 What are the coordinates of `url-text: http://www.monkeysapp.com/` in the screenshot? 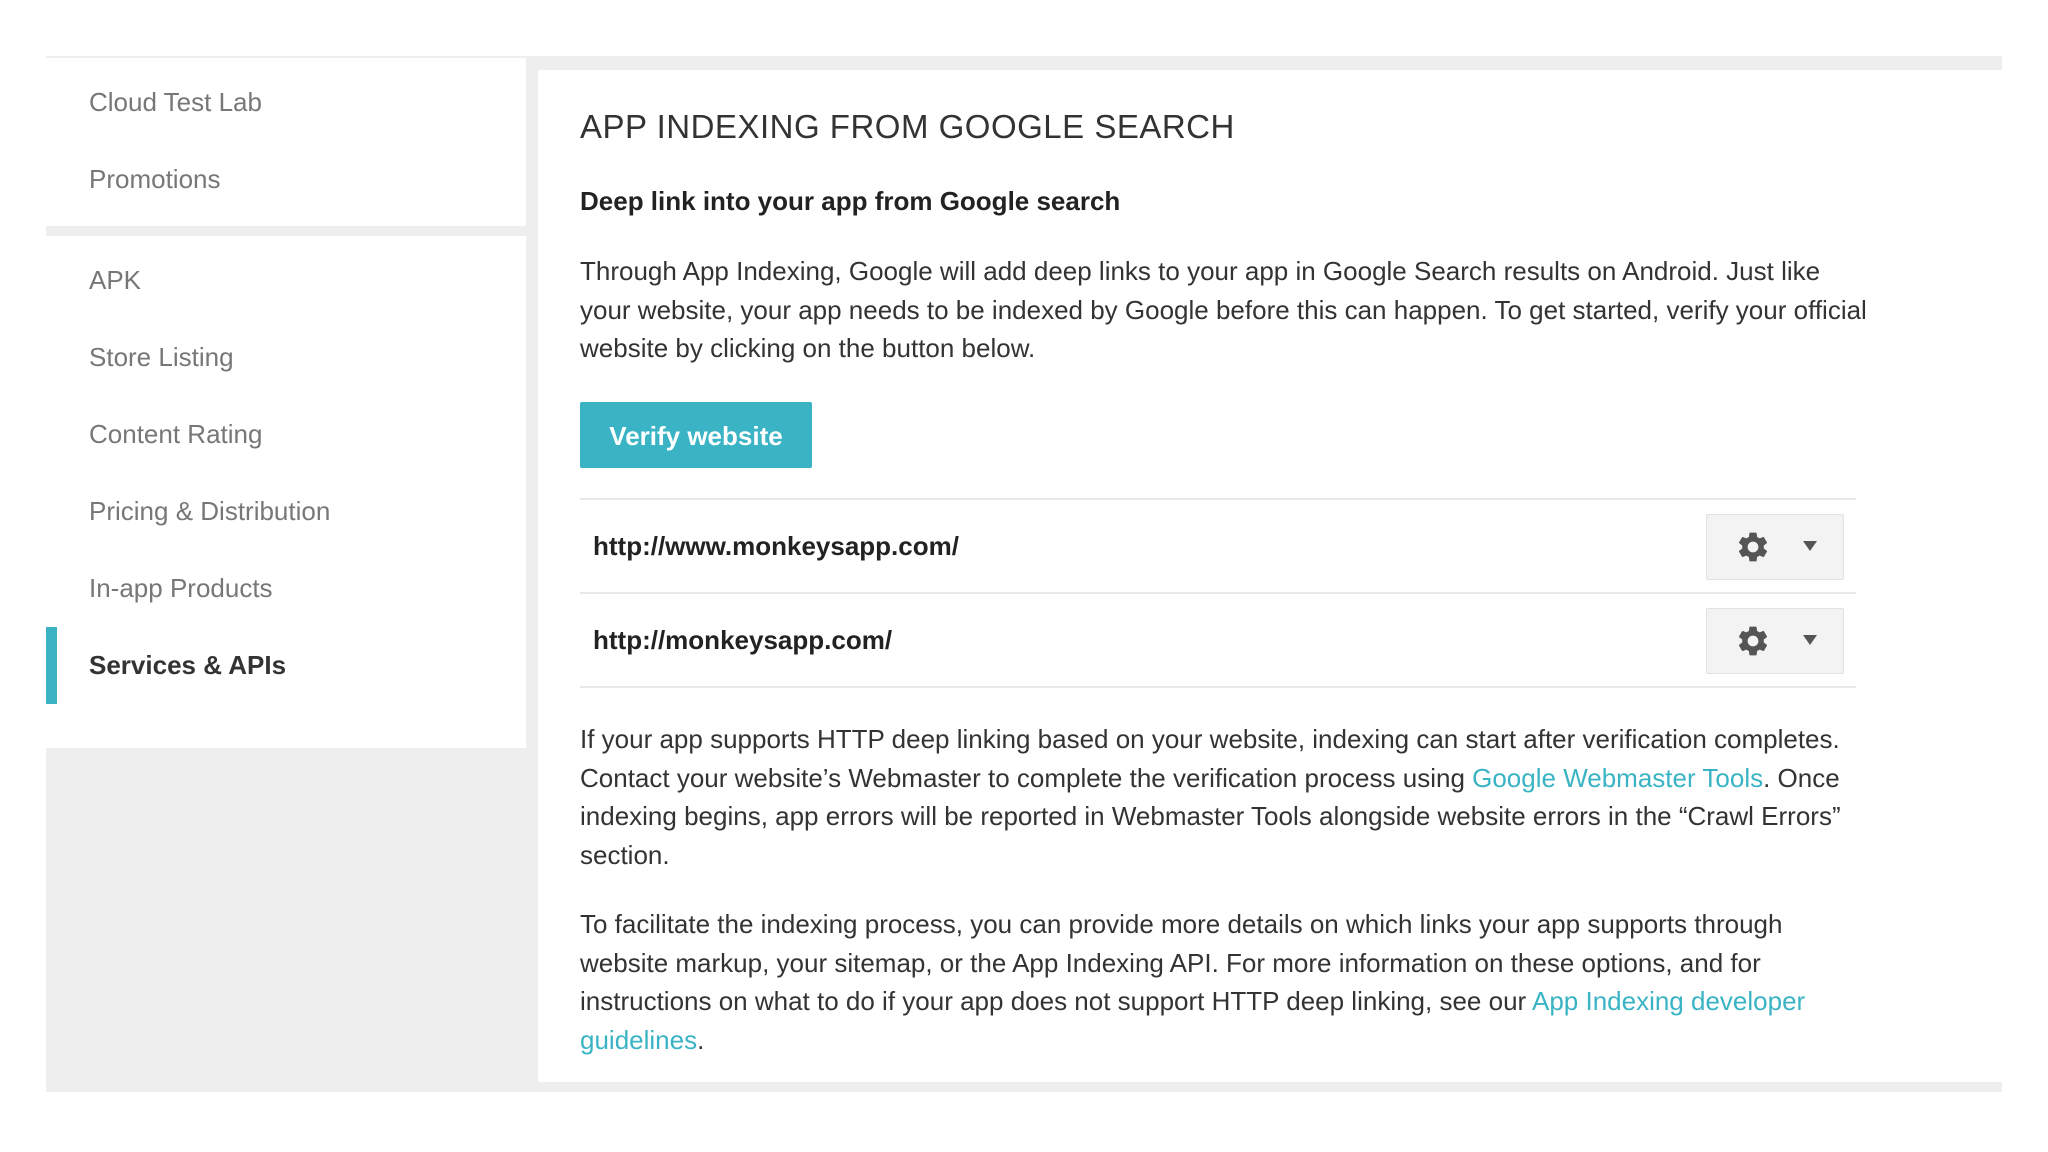 It's located at (776, 546).